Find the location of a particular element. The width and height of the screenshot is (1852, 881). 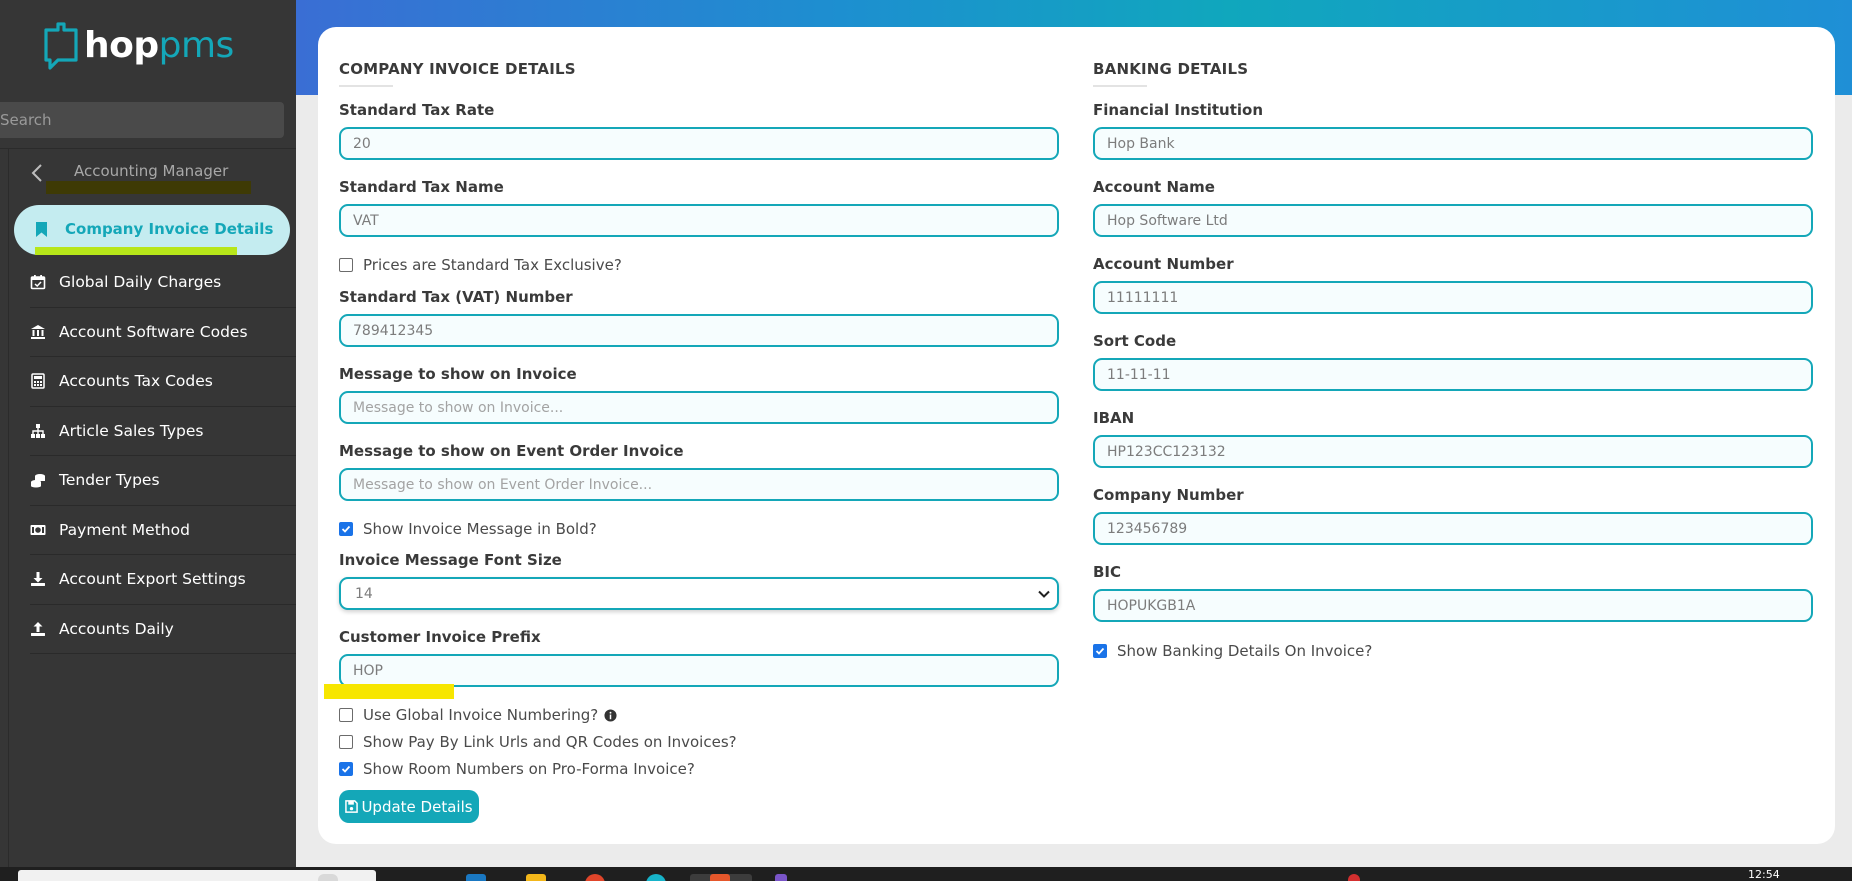

font-size-label: Invoice Message Font Size is located at coordinates (450, 560).